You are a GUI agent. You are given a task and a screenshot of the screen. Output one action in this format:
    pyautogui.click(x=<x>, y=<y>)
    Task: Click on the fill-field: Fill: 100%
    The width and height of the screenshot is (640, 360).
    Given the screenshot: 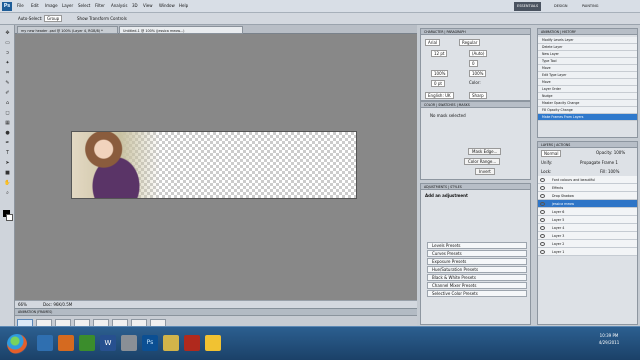 What is the action you would take?
    pyautogui.click(x=609, y=171)
    